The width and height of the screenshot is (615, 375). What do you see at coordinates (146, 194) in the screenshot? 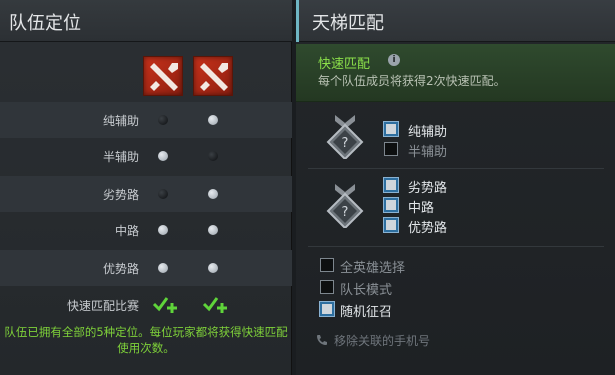
I see `role-row-offlane: 劣势路` at bounding box center [146, 194].